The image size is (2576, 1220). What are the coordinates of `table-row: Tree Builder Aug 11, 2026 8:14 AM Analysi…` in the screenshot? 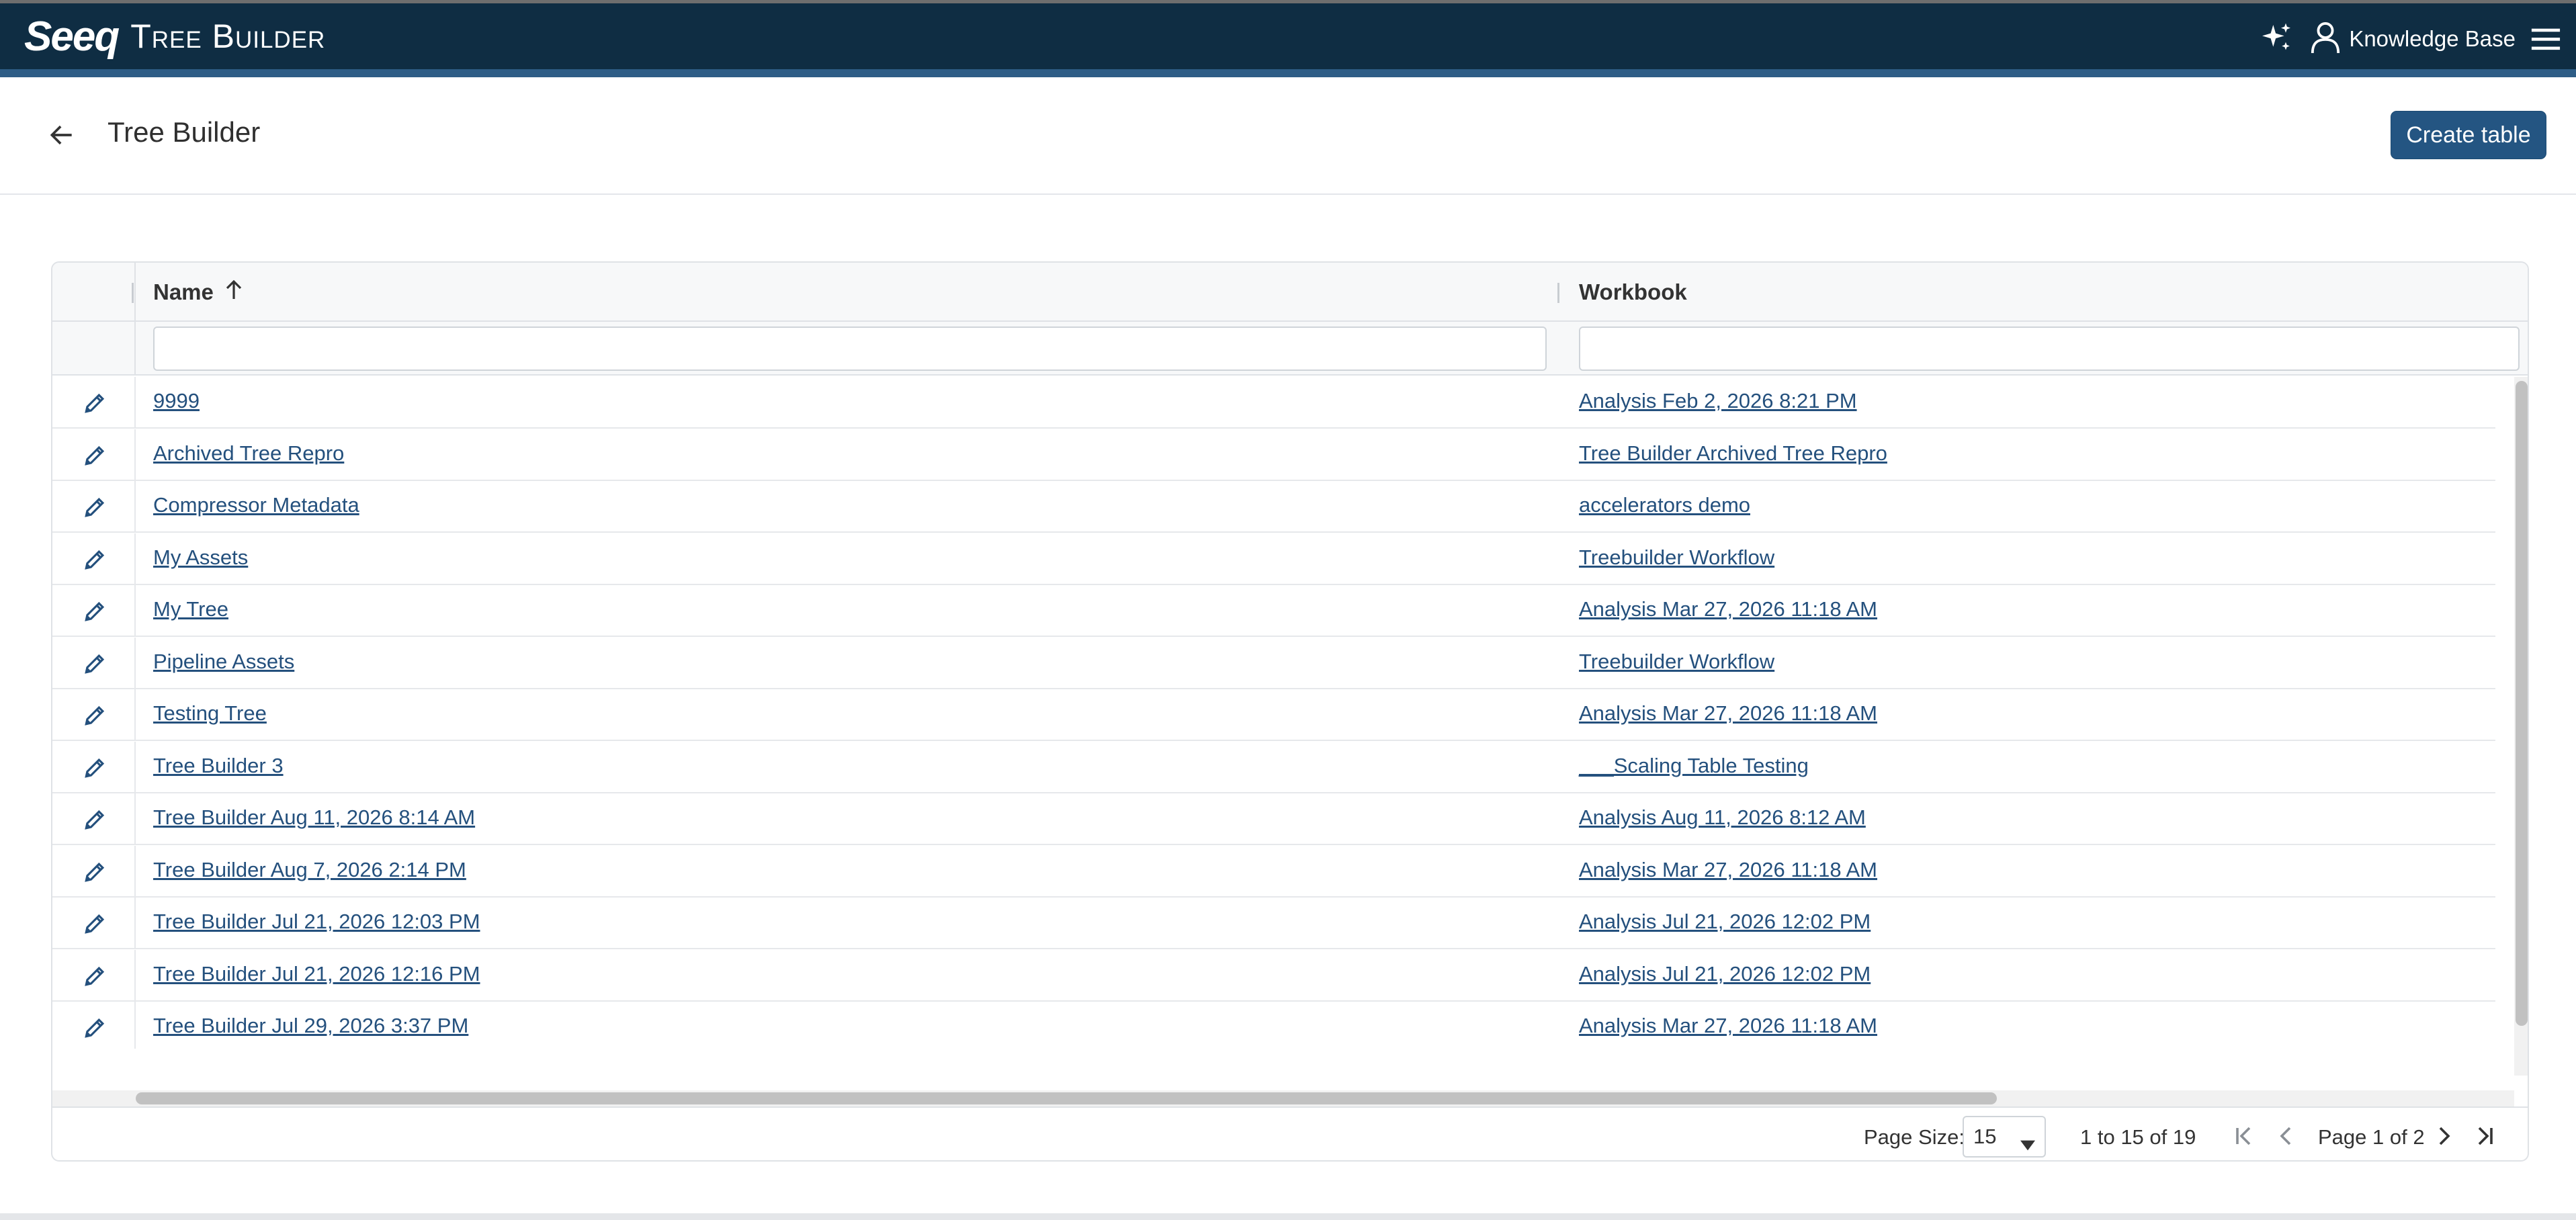 It's located at (1273, 819).